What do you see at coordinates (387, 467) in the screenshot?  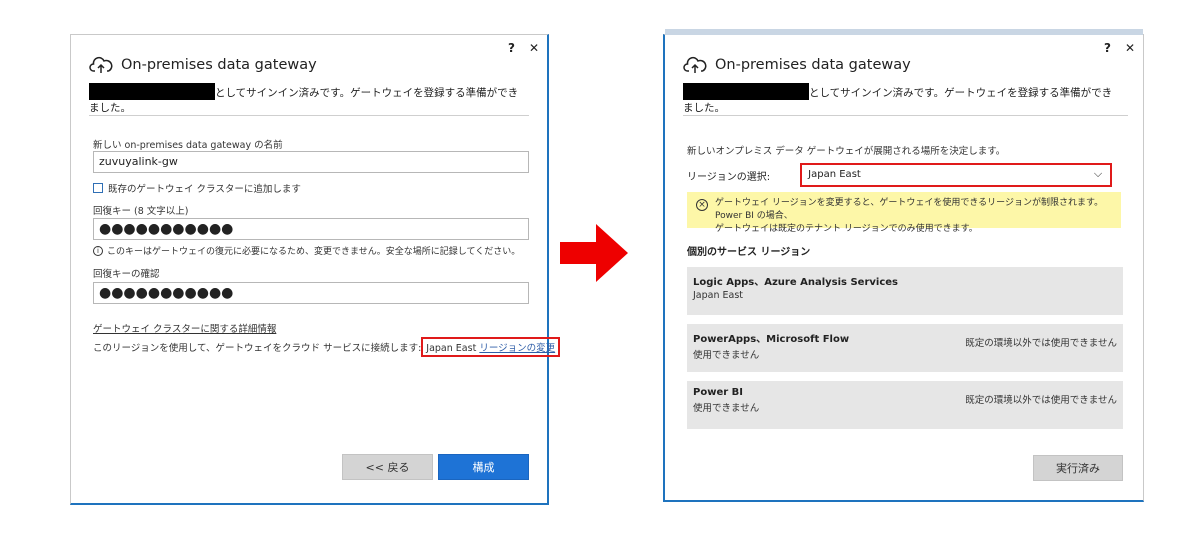 I see `back-button: << 戻る` at bounding box center [387, 467].